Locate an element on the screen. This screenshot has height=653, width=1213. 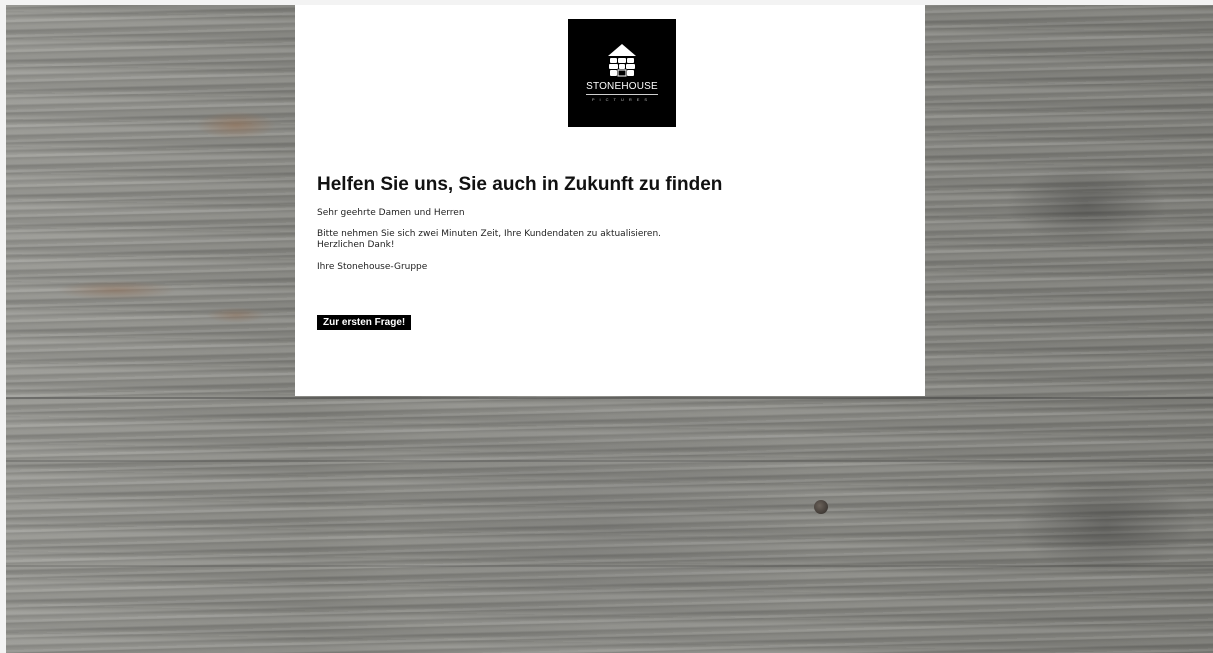
logo-sub-text: PICTURES is located at coordinates (622, 99).